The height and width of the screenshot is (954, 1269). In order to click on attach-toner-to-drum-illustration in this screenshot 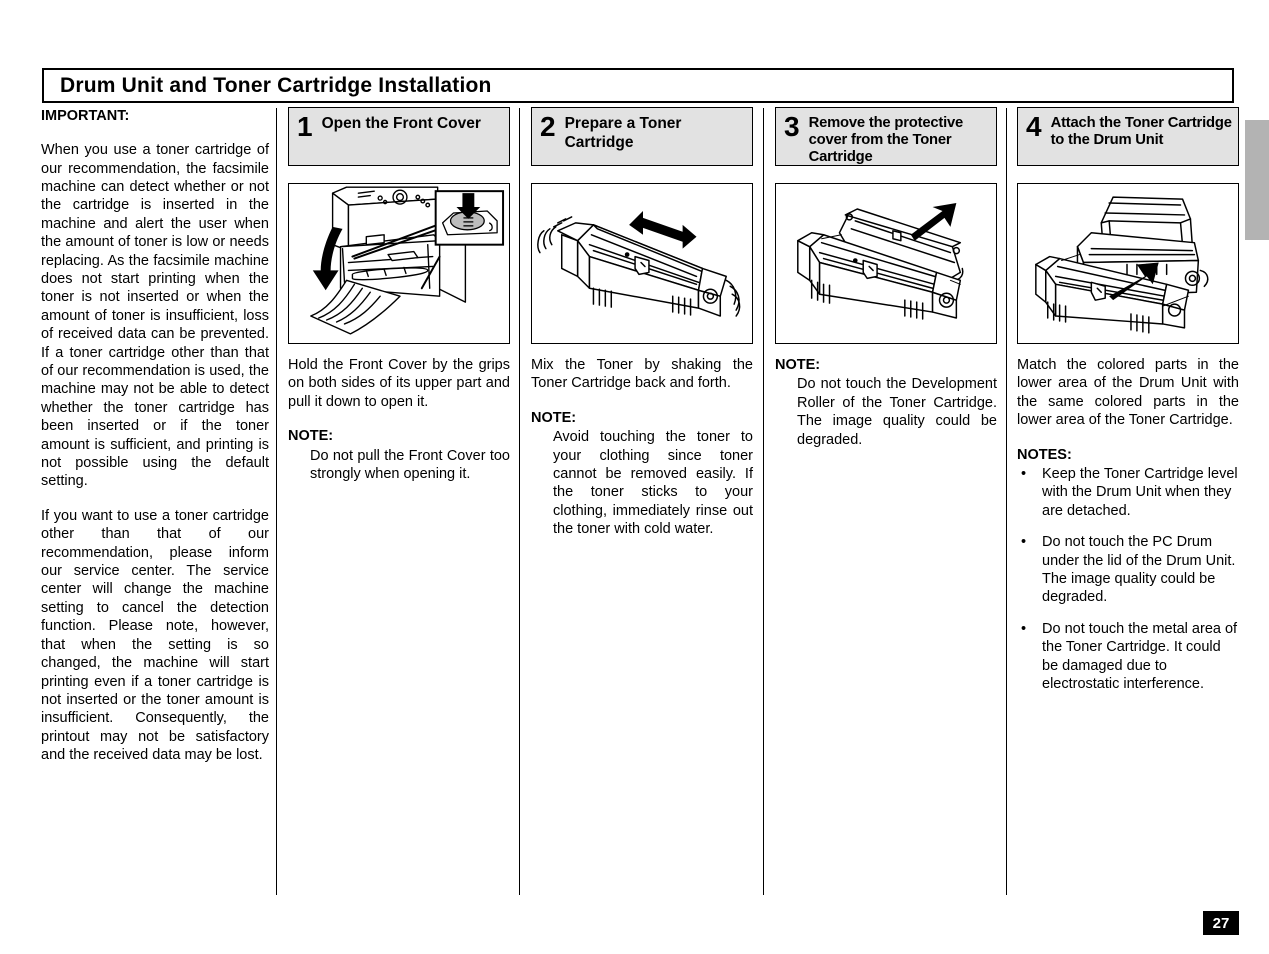, I will do `click(1128, 263)`.